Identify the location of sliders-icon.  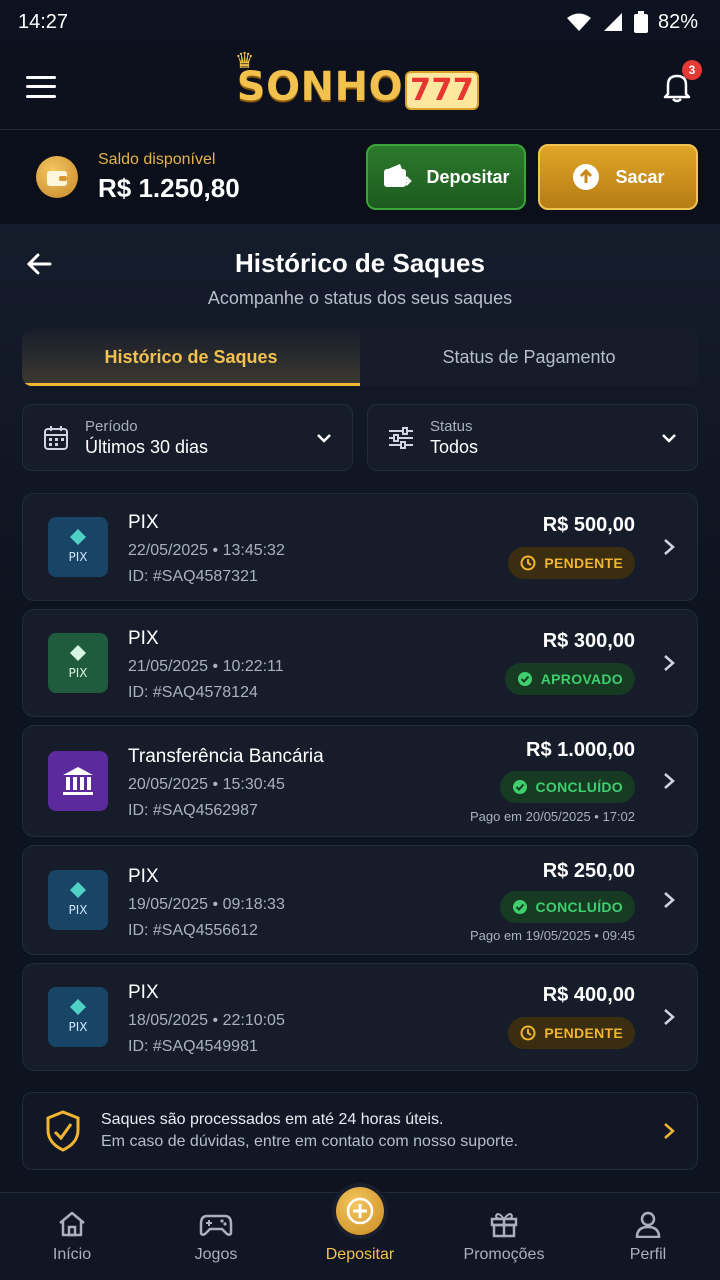
(401, 437).